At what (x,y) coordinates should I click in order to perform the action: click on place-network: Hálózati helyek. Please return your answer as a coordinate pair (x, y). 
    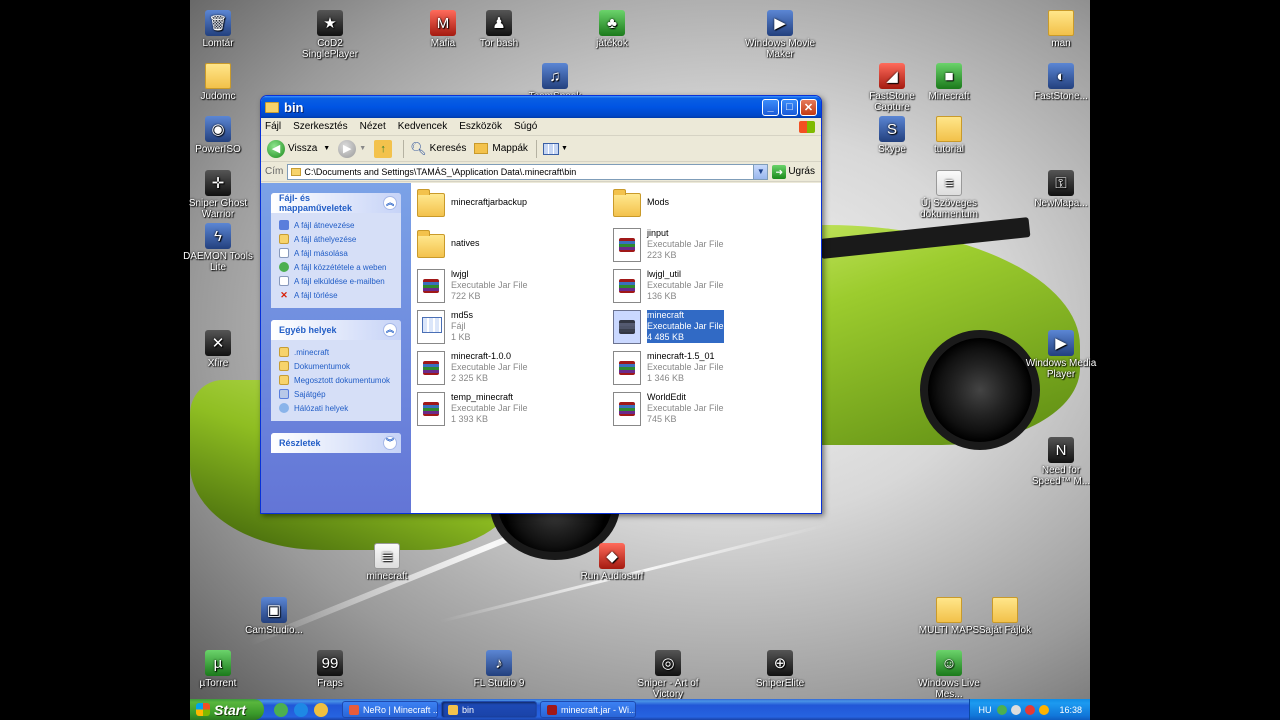
    Looking at the image, I should click on (337, 408).